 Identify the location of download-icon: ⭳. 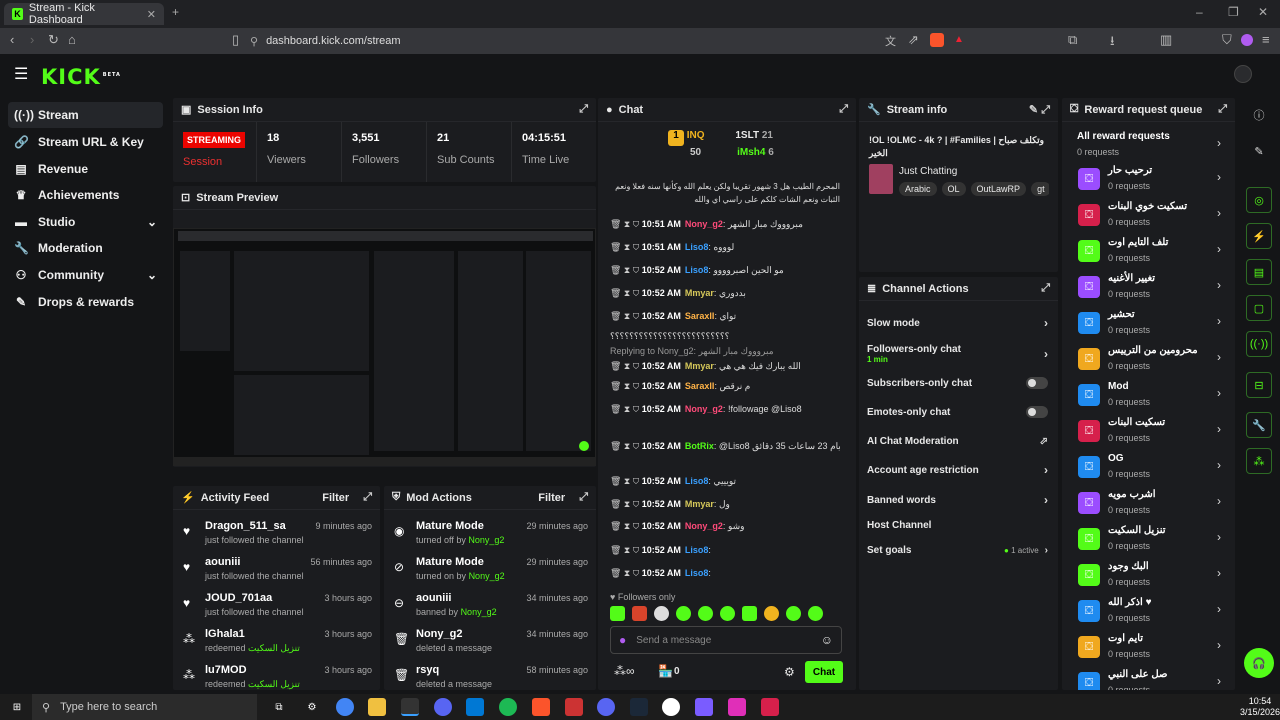
(1112, 43).